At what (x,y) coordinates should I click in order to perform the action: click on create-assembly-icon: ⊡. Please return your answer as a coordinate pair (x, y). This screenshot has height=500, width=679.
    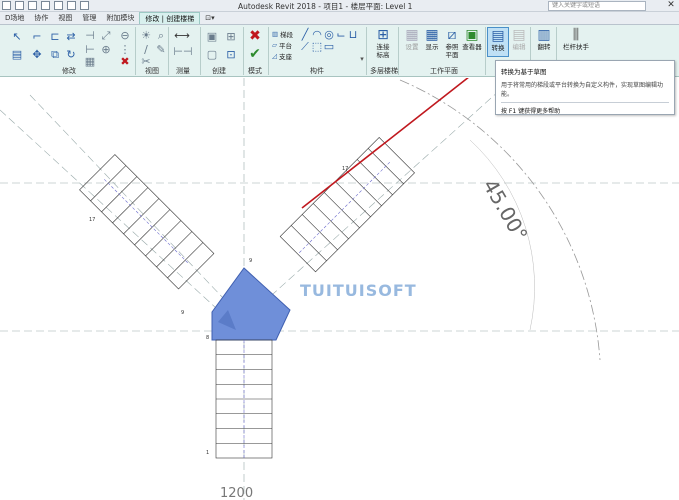
    Looking at the image, I should click on (231, 54).